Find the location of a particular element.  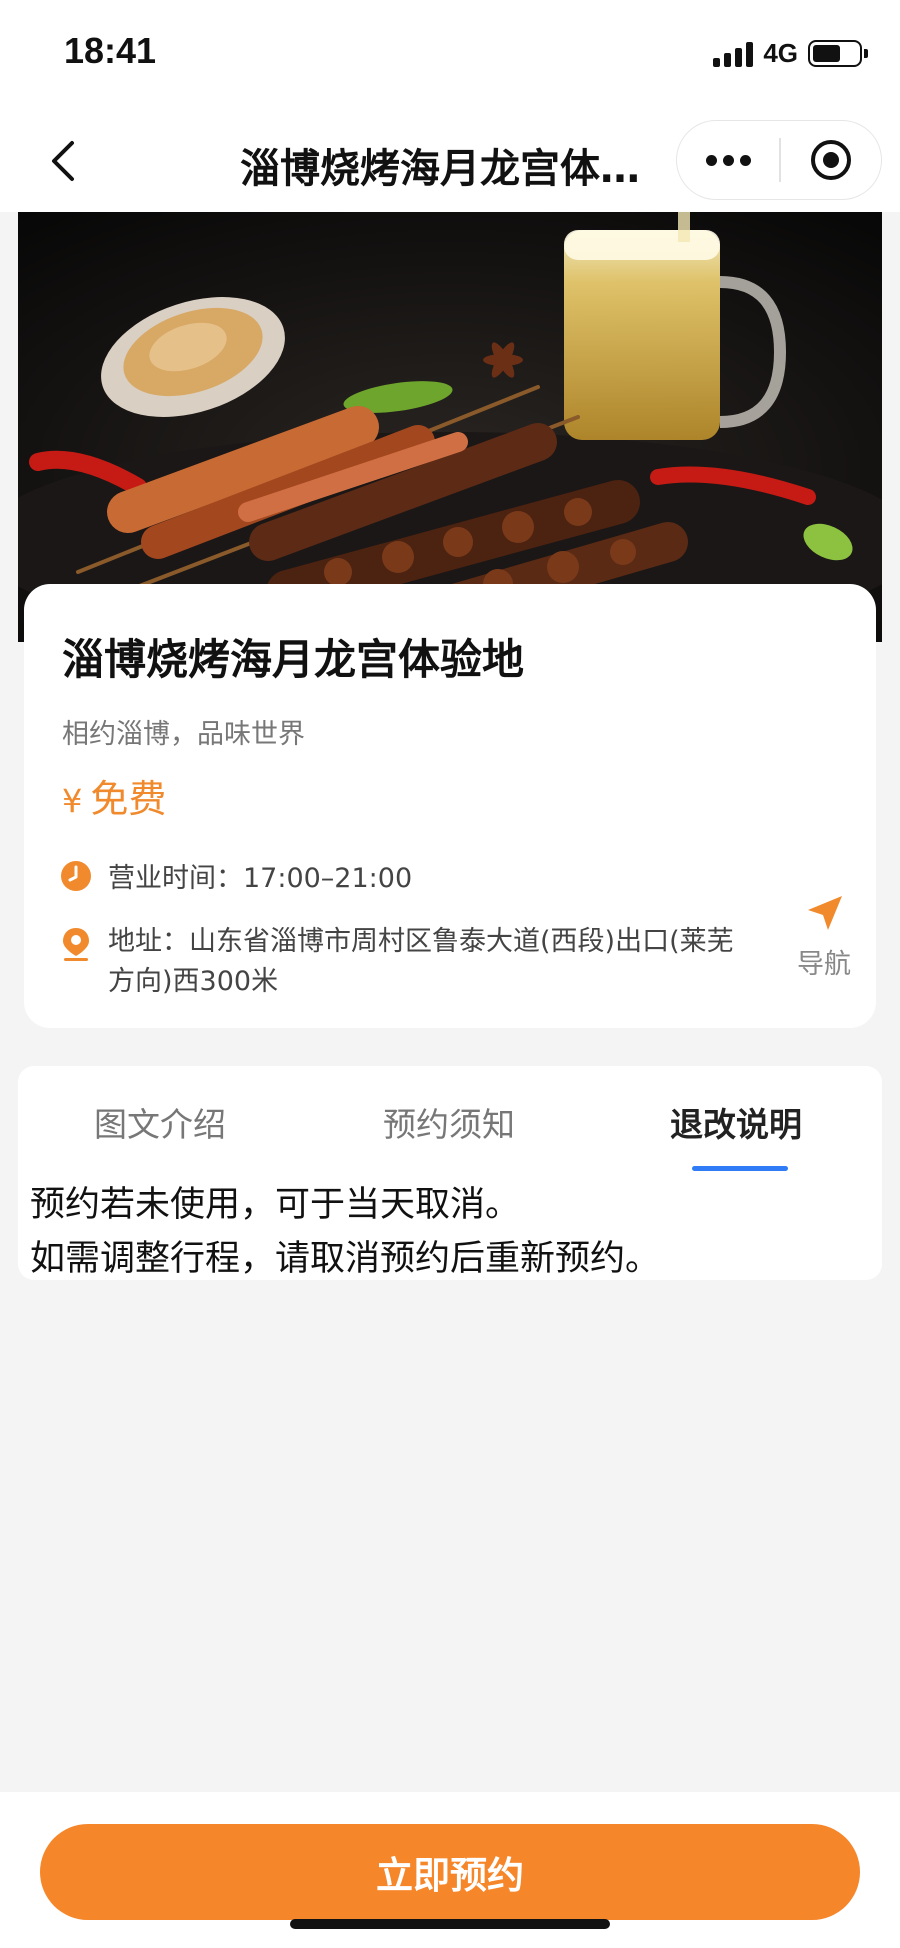

mini-program-capsule is located at coordinates (779, 160).